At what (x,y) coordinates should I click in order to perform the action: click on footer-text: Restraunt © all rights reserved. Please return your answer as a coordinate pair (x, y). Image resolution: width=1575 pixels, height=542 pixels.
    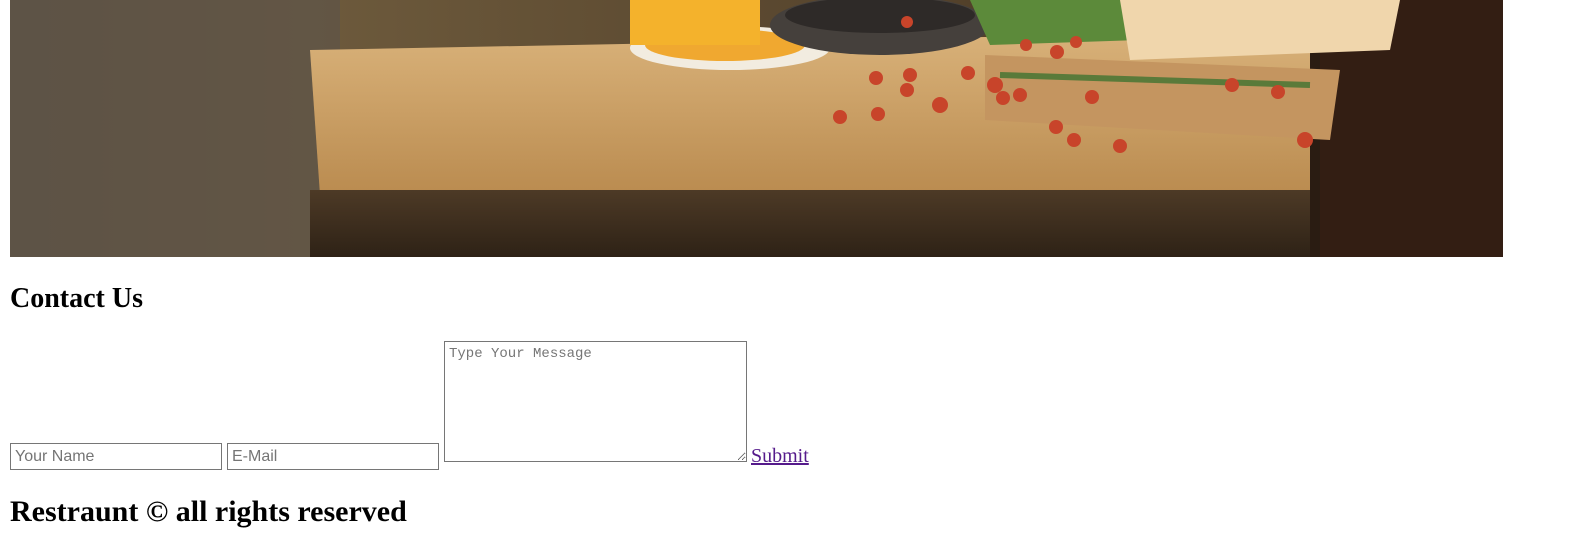
    Looking at the image, I should click on (208, 511).